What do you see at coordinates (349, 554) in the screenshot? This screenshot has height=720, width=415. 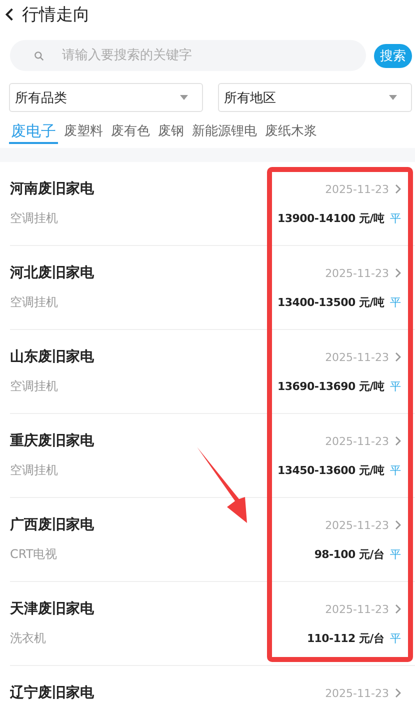 I see `price-text: 98-100 元/台` at bounding box center [349, 554].